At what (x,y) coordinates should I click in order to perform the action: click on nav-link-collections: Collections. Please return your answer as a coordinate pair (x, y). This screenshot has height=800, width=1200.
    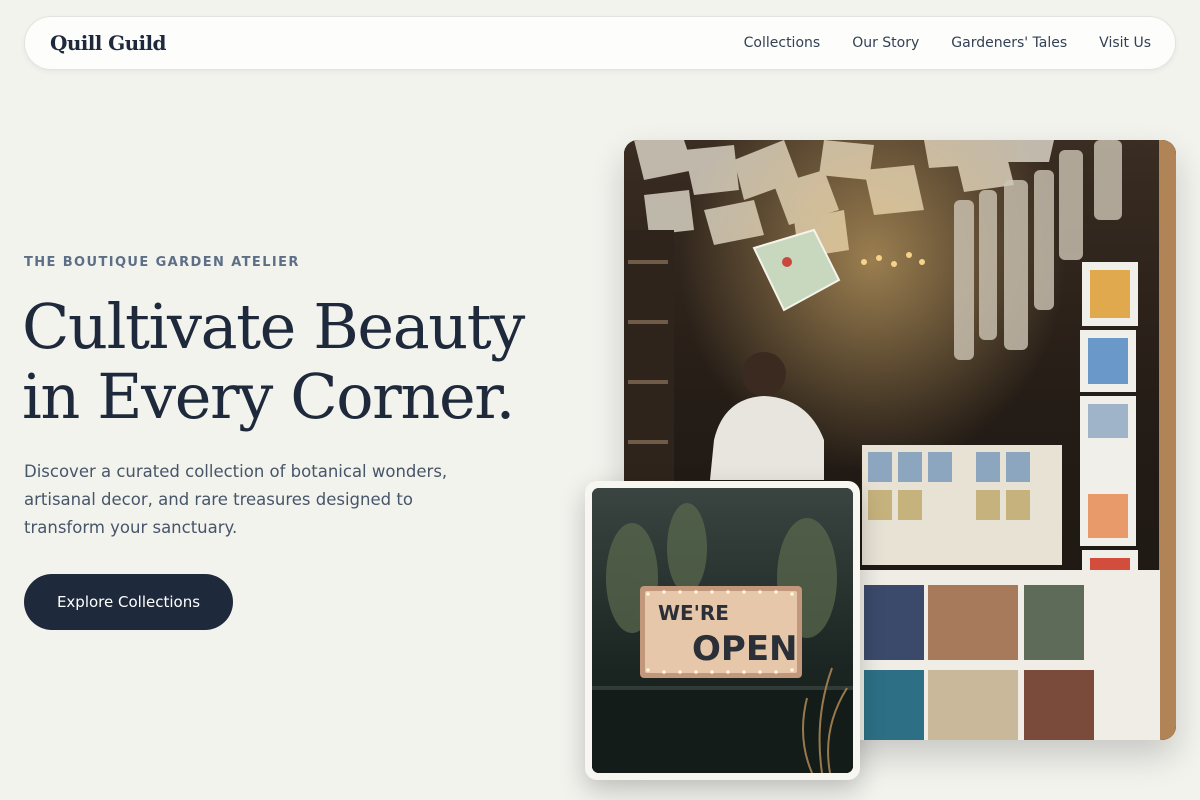
    Looking at the image, I should click on (782, 43).